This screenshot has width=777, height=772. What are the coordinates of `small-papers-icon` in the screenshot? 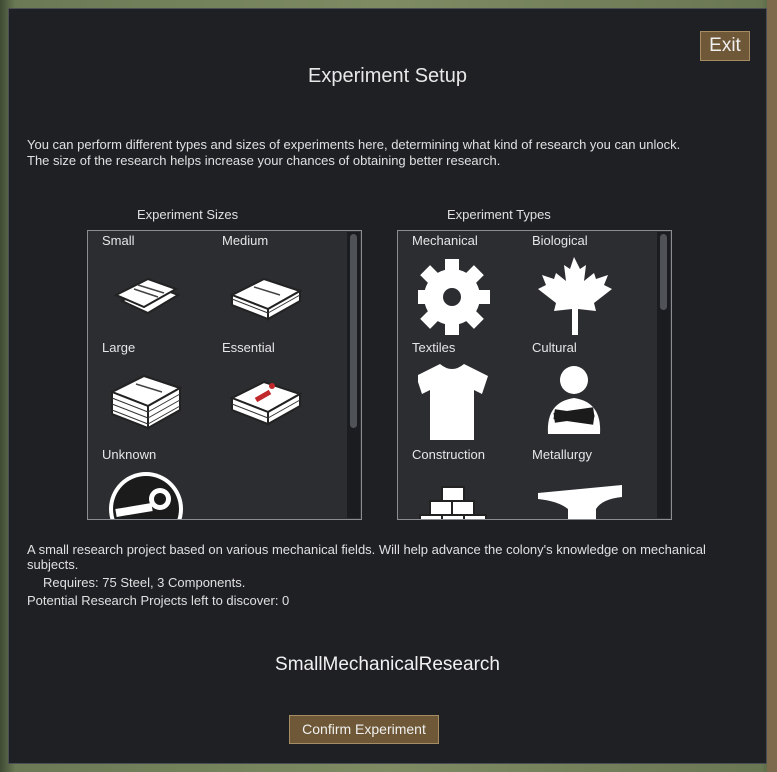 It's located at (147, 296).